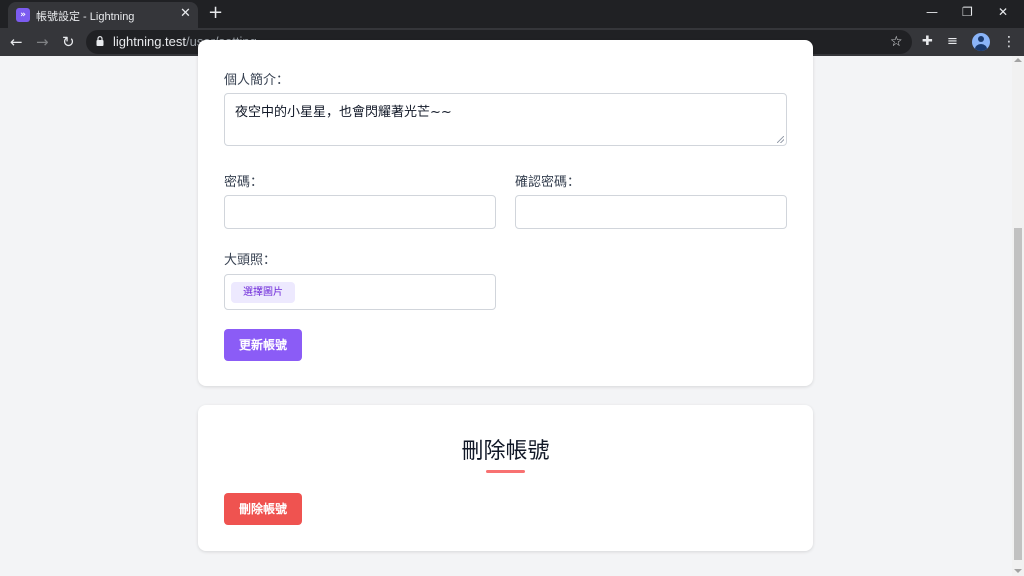 The image size is (1024, 576). I want to click on browser-menu-icon: ⋮, so click(1009, 42).